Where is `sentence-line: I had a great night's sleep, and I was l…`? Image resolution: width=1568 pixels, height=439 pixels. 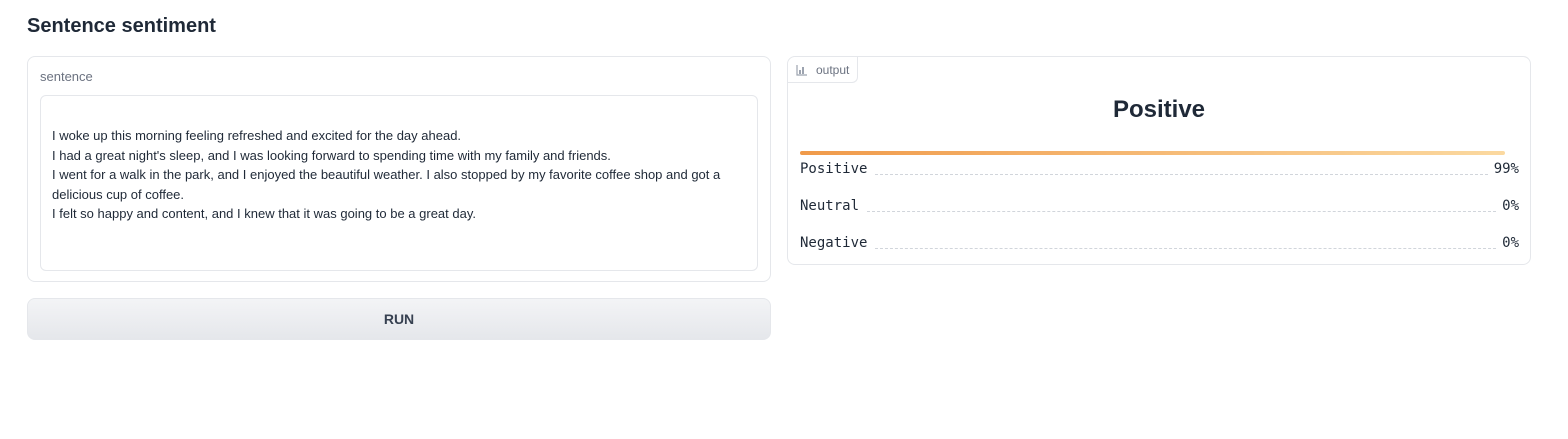
sentence-line: I had a great night's sleep, and I was l… is located at coordinates (331, 155).